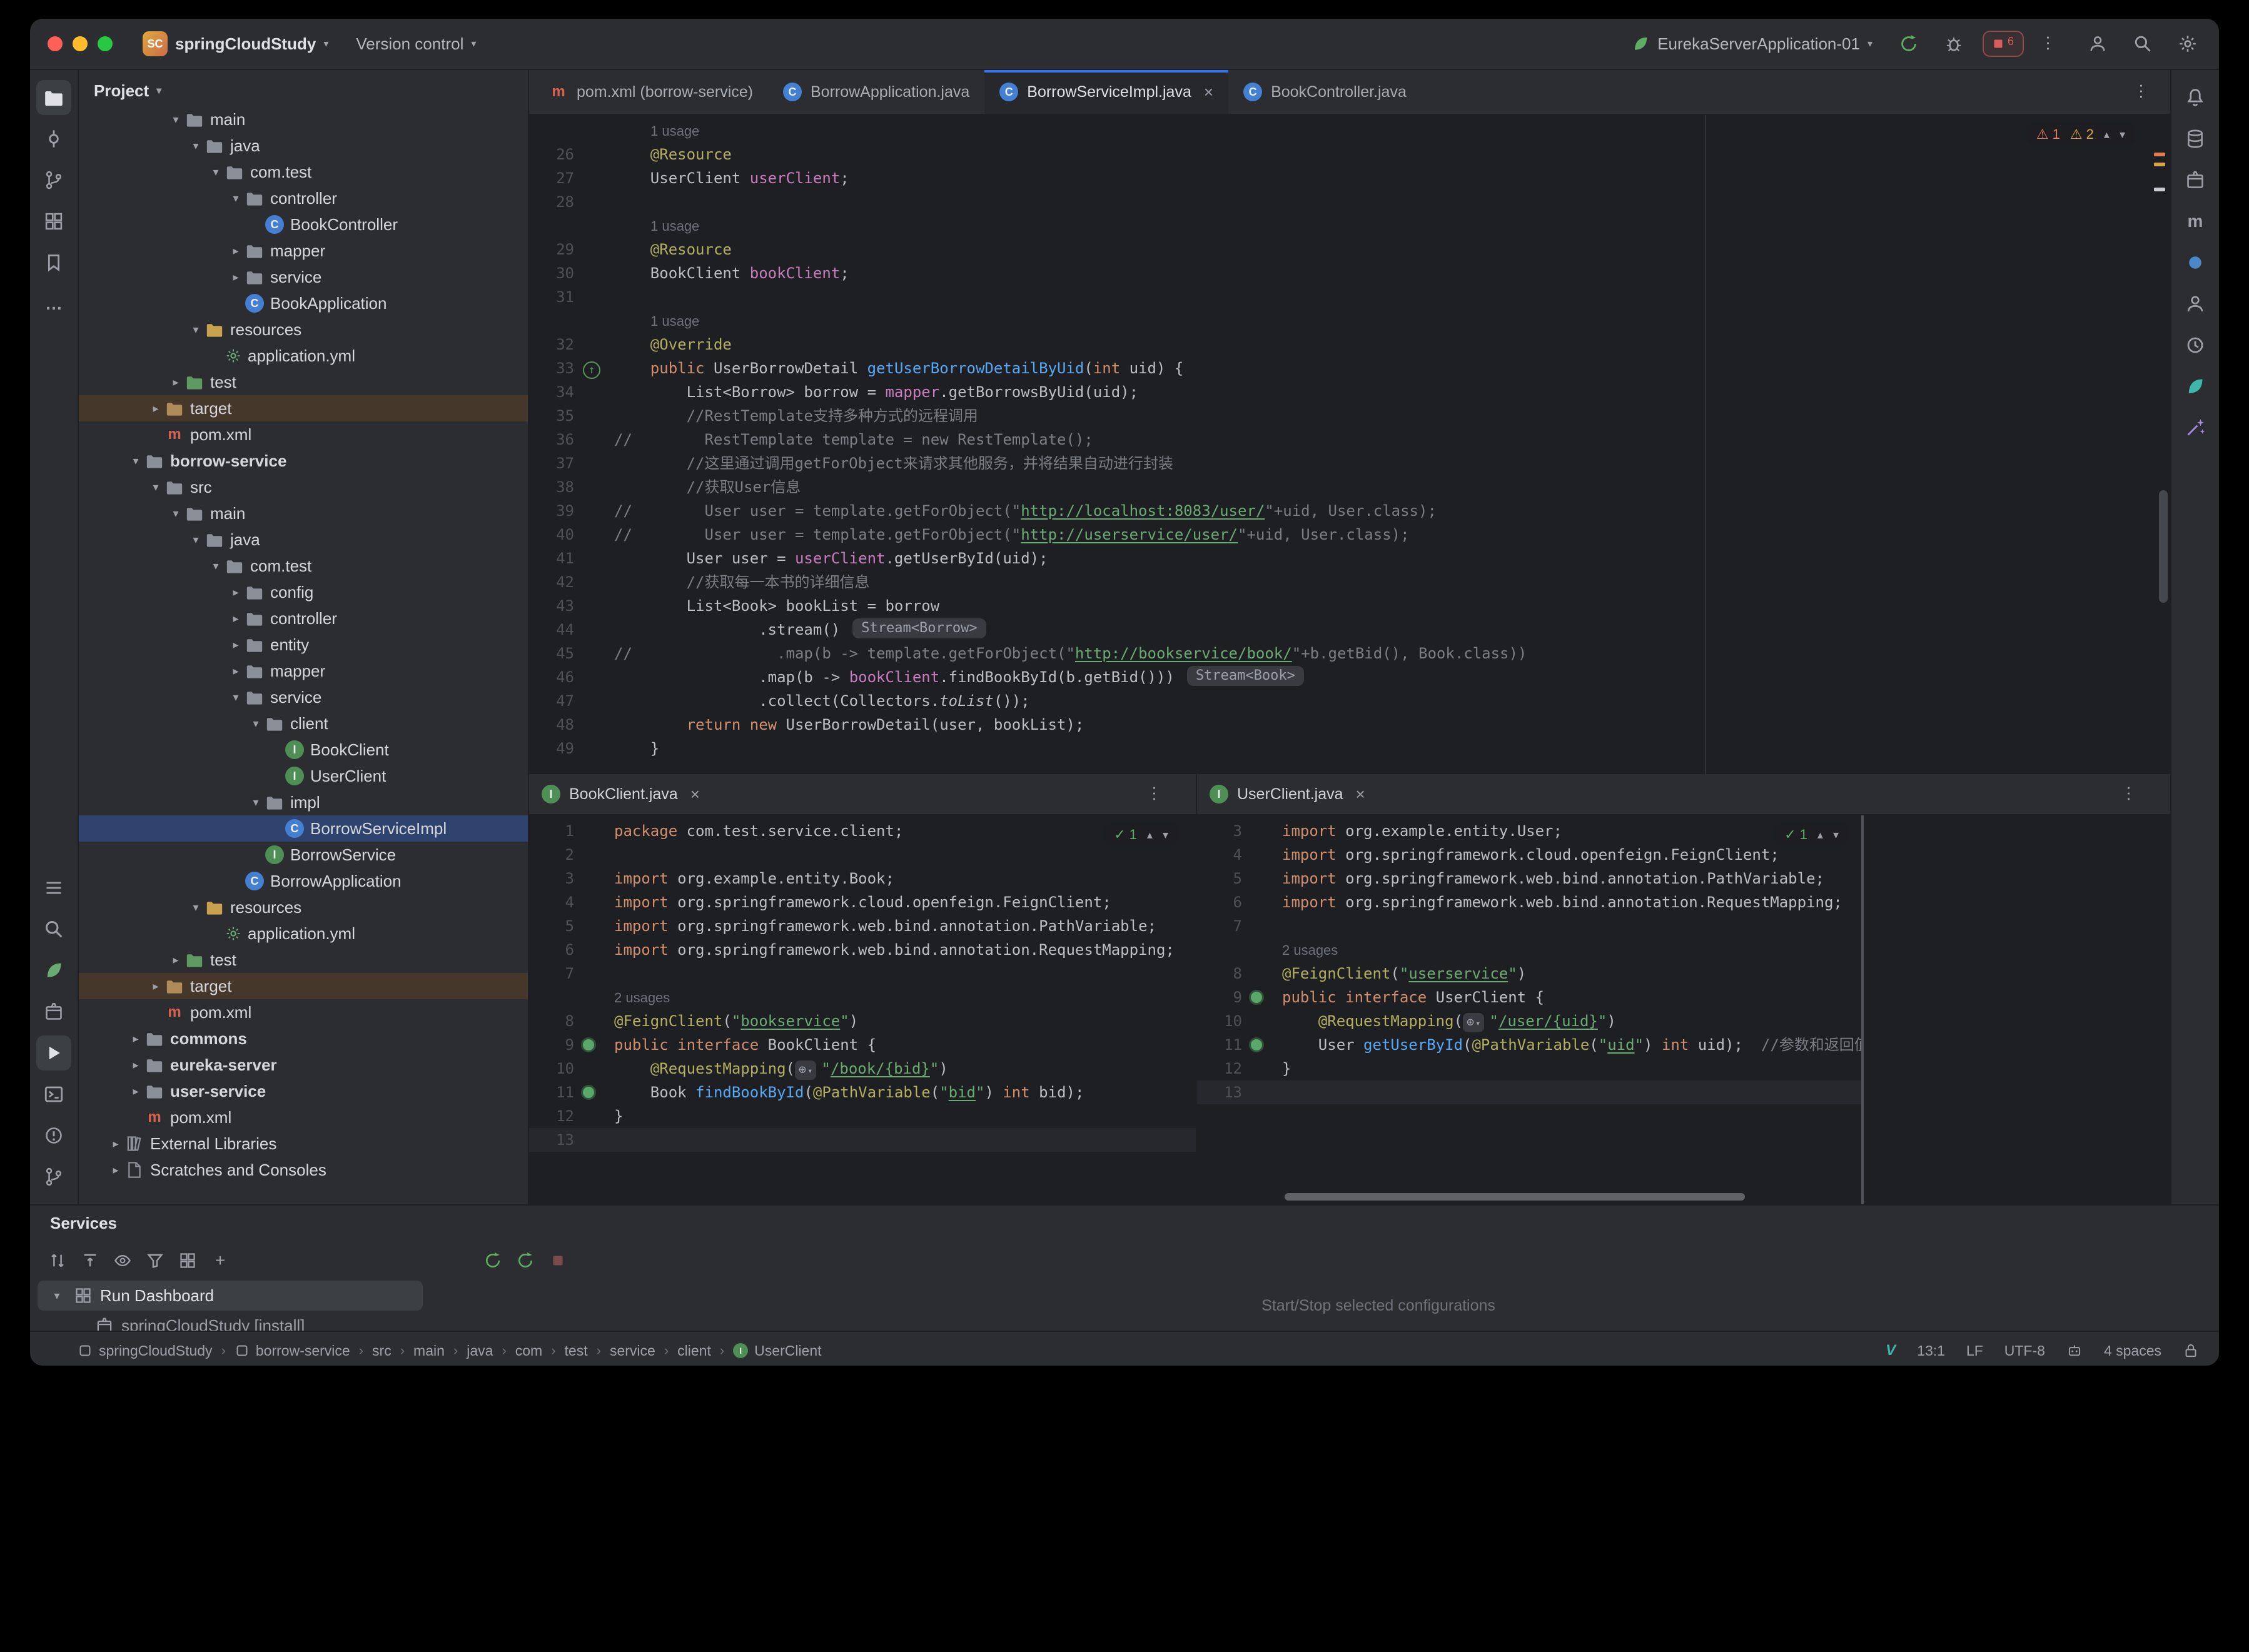  I want to click on breadcrumb-userclient: I UserClient, so click(777, 1350).